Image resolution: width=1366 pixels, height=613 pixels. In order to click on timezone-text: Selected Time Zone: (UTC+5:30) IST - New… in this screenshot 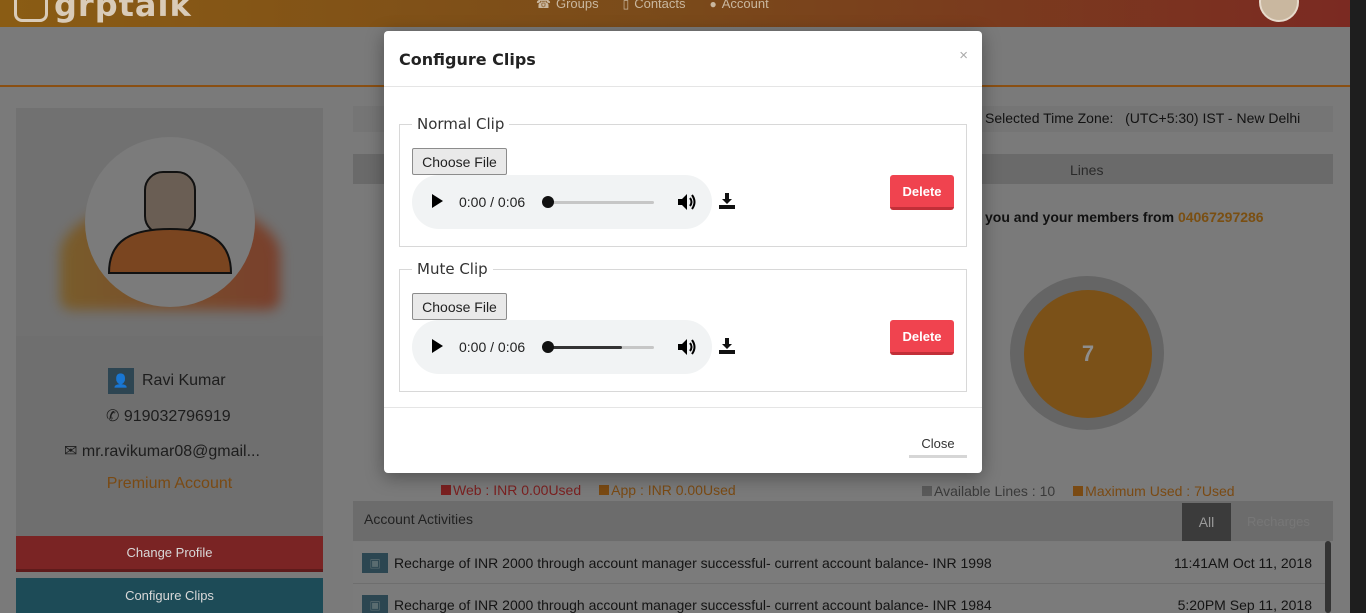, I will do `click(1142, 118)`.